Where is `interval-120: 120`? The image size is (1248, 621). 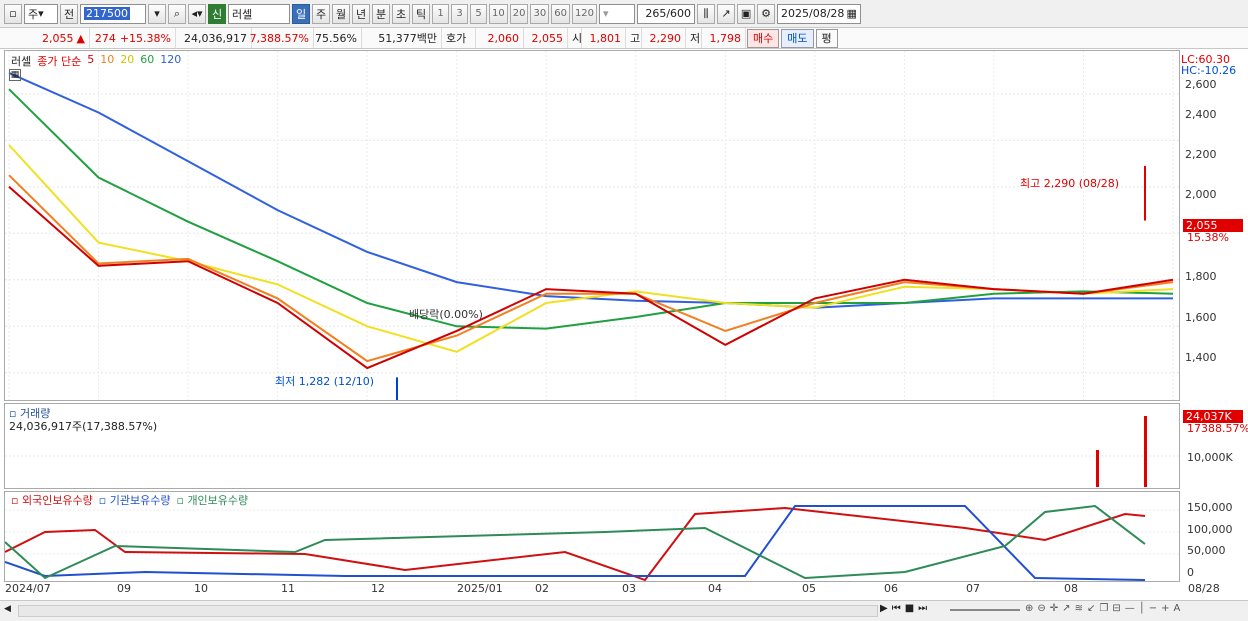 interval-120: 120 is located at coordinates (584, 13).